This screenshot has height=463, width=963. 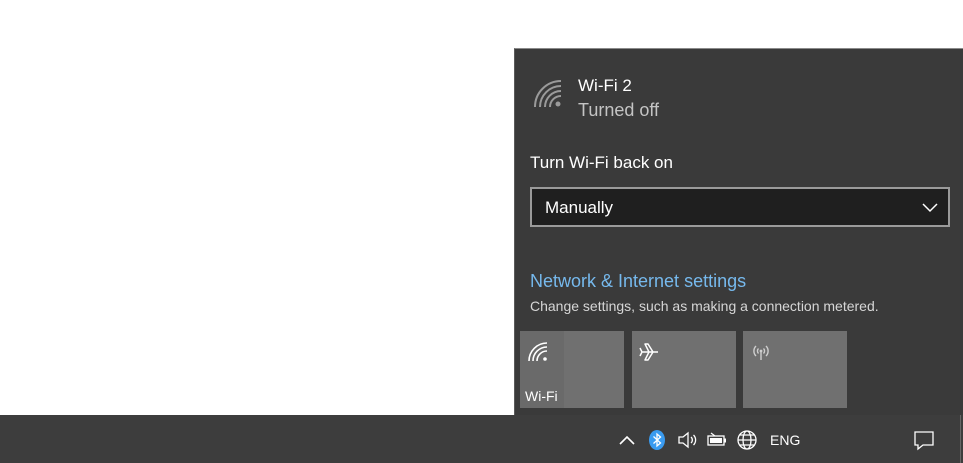 What do you see at coordinates (684, 369) in the screenshot?
I see `airplane-mode-tile` at bounding box center [684, 369].